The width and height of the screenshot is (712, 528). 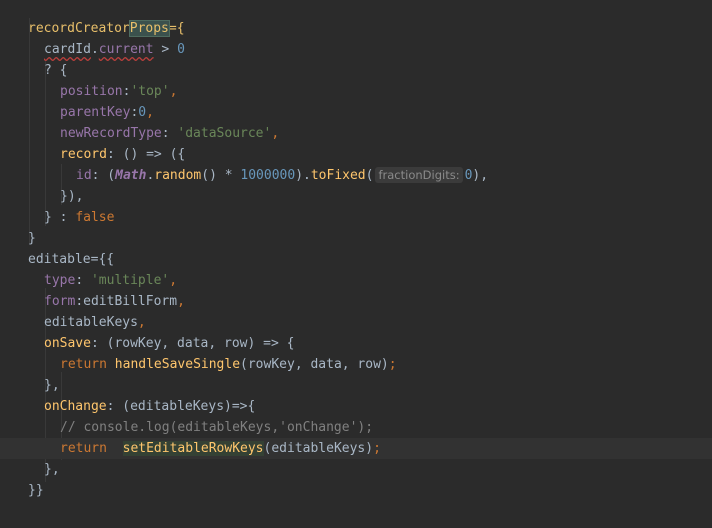 I want to click on code-line: onChange: (editableKeys)=>{, so click(x=356, y=406).